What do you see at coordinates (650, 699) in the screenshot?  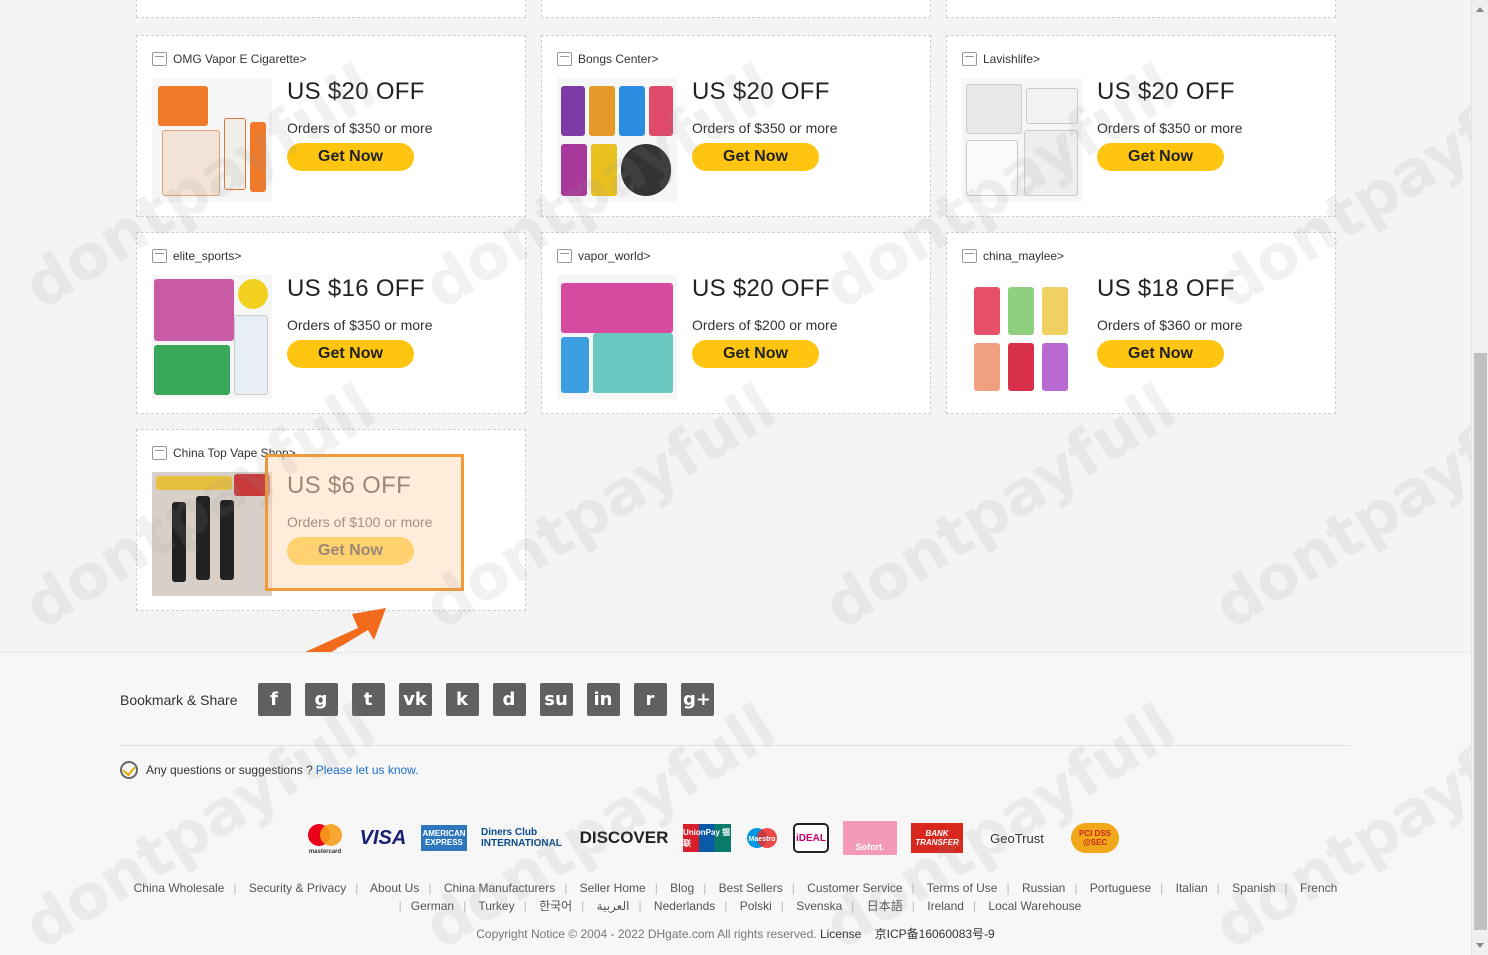 I see `reddit-icon: r` at bounding box center [650, 699].